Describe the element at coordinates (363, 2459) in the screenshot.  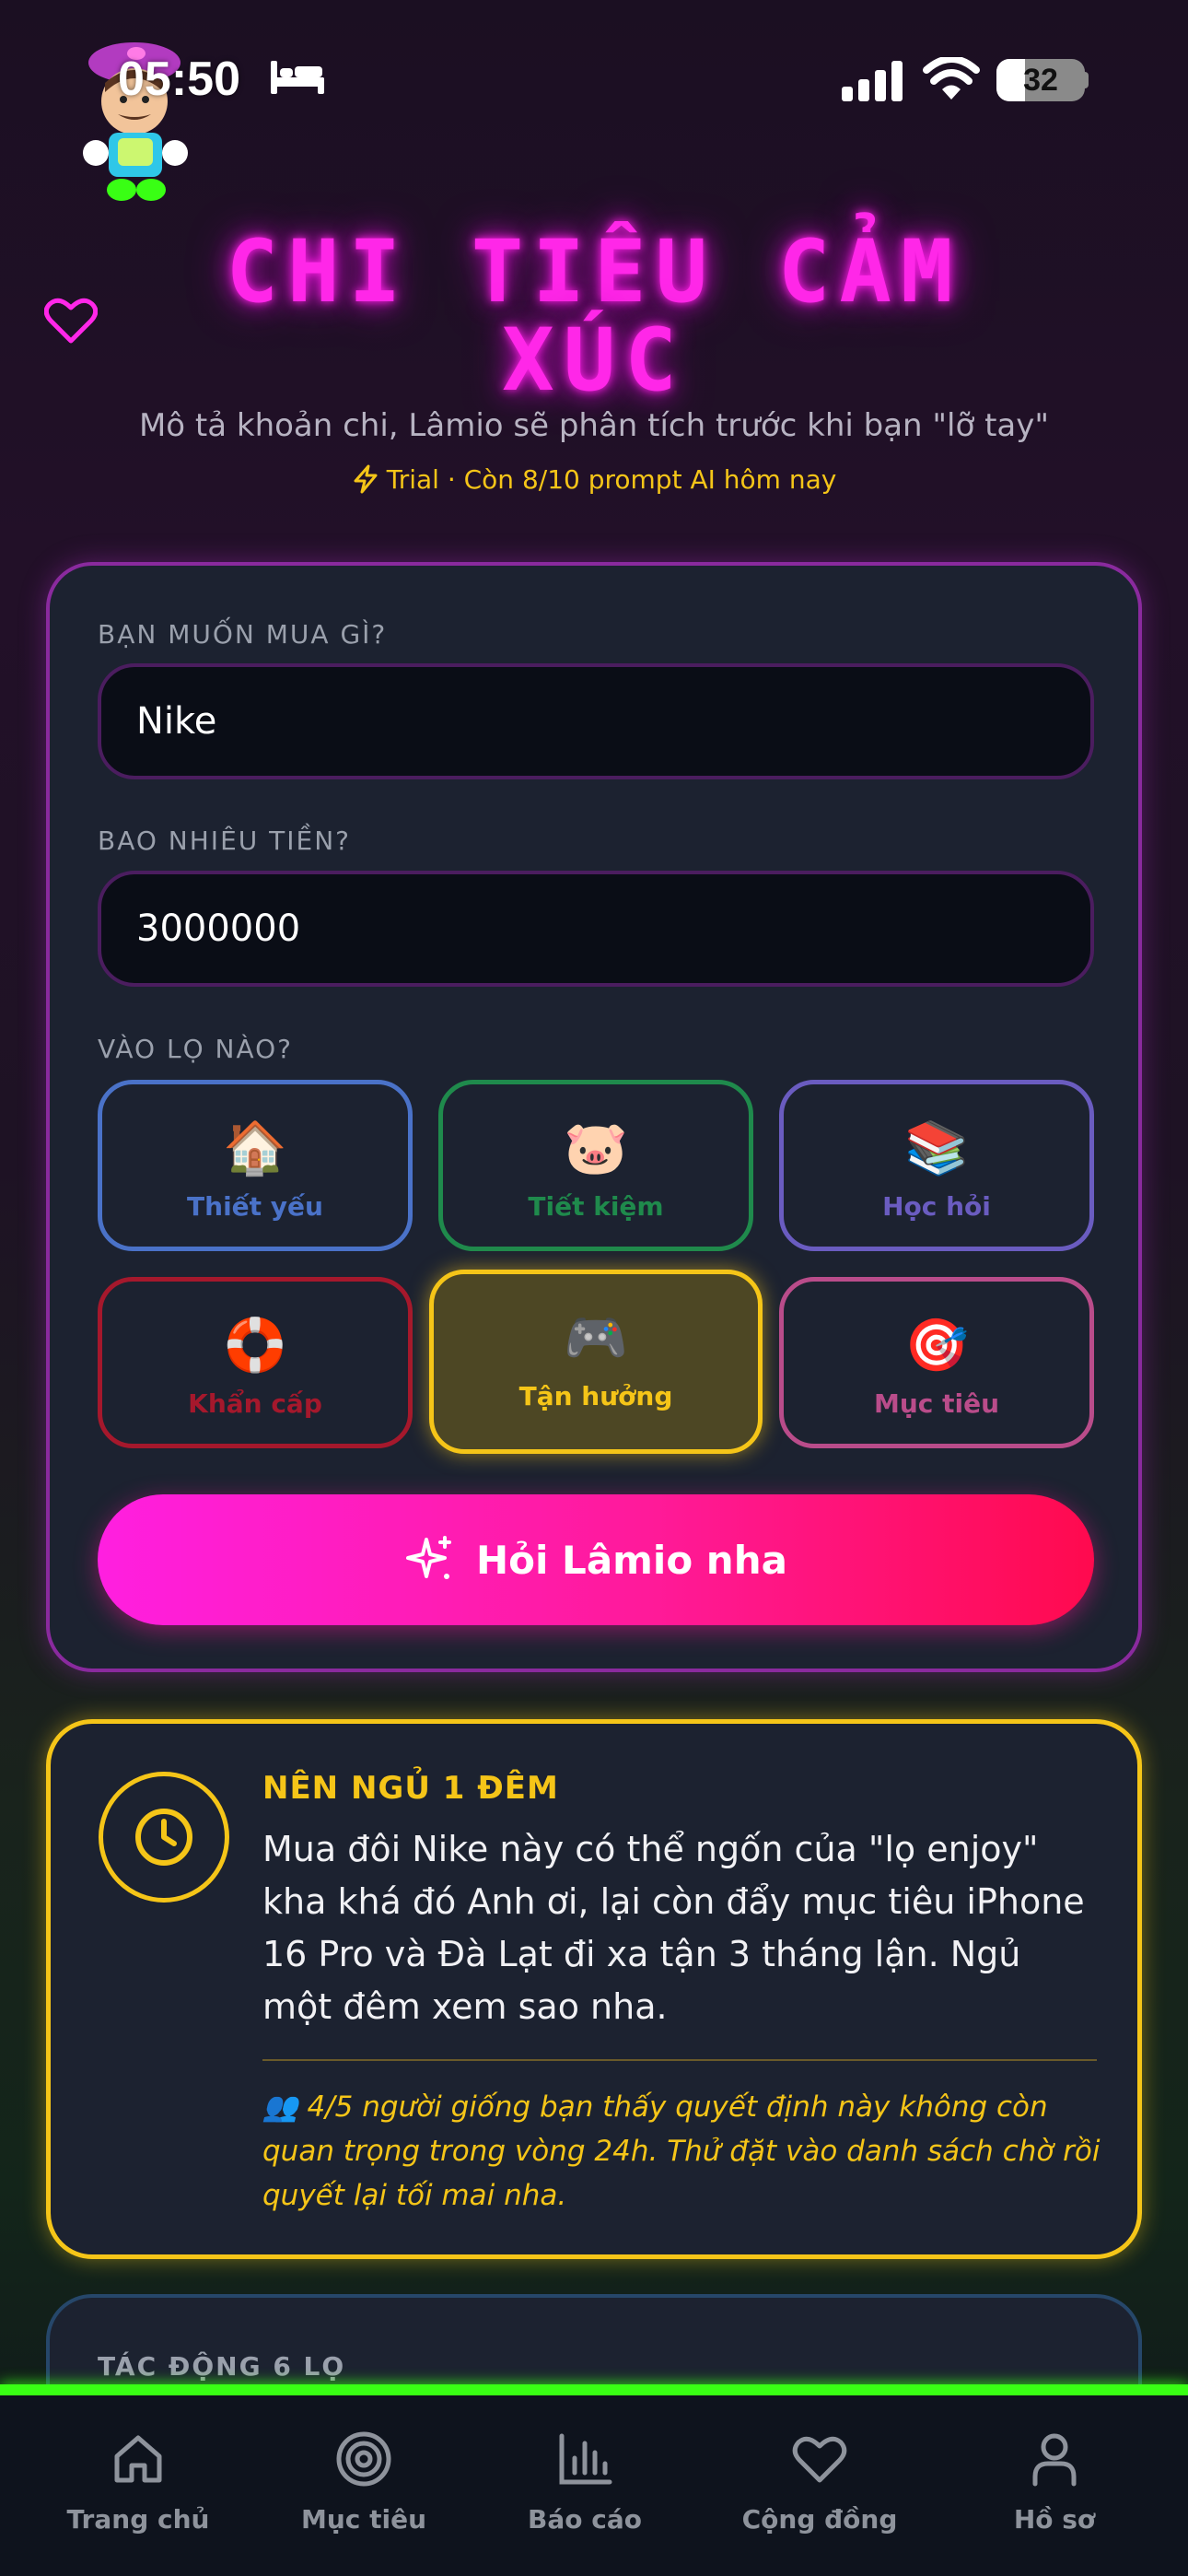
I see `target-icon` at that location.